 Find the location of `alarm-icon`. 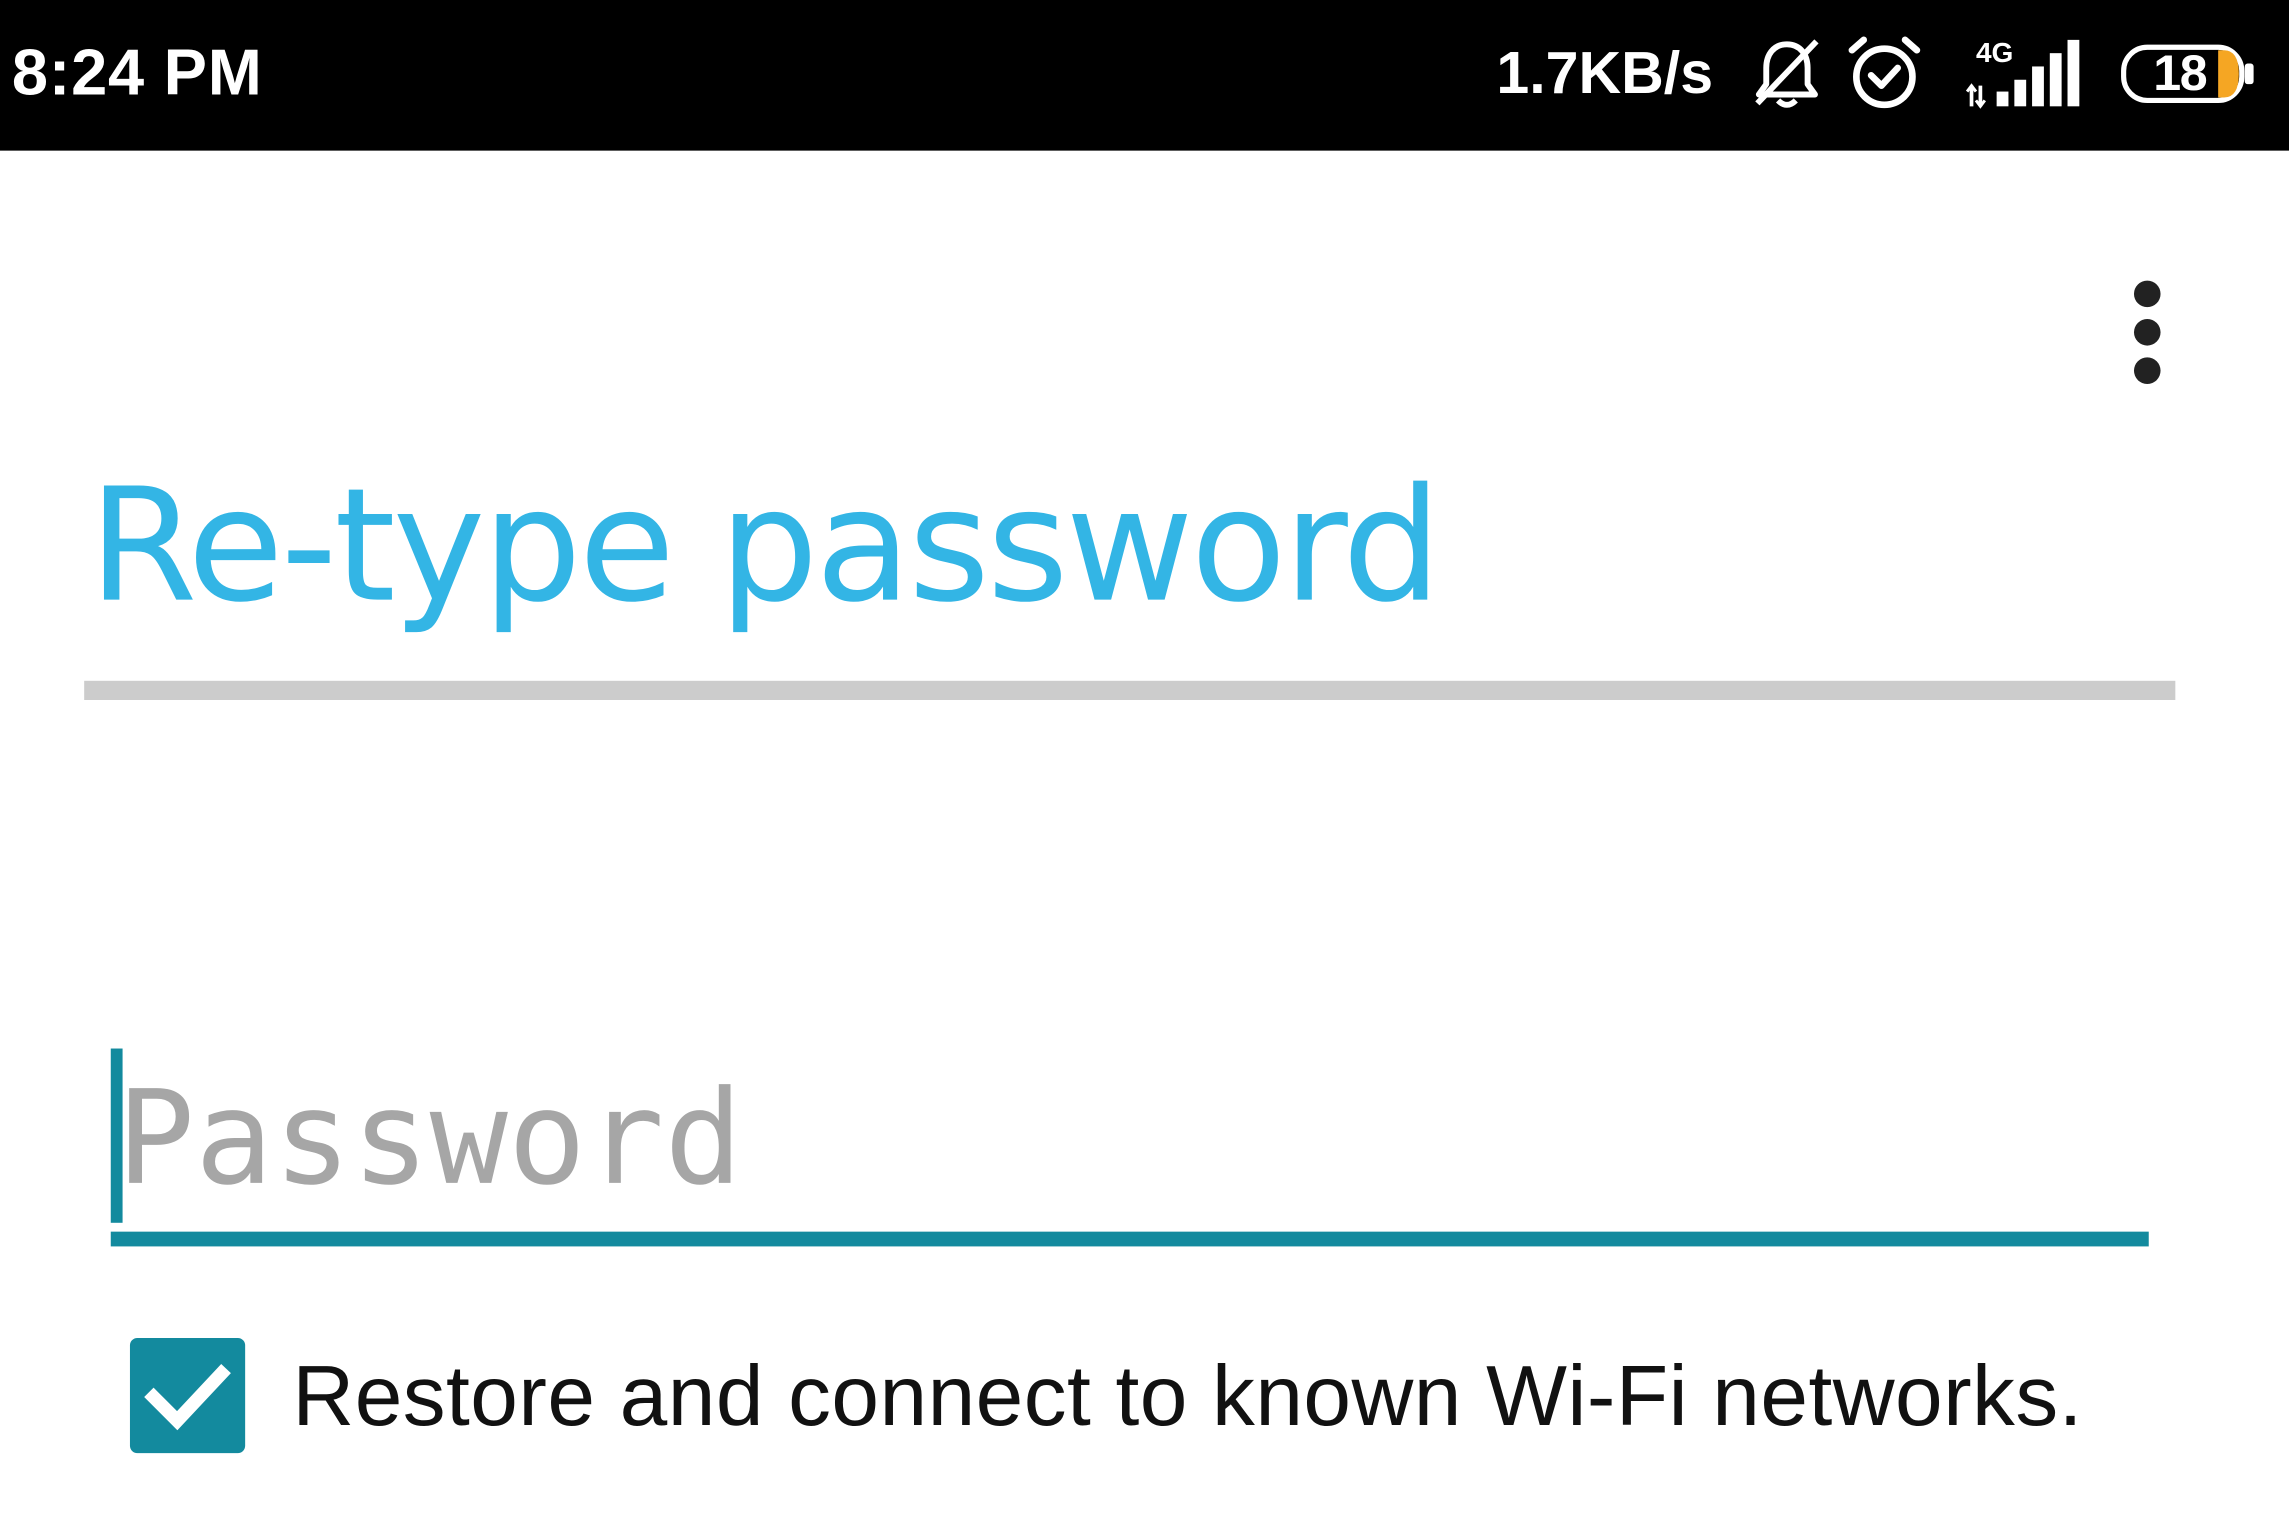

alarm-icon is located at coordinates (1884, 73).